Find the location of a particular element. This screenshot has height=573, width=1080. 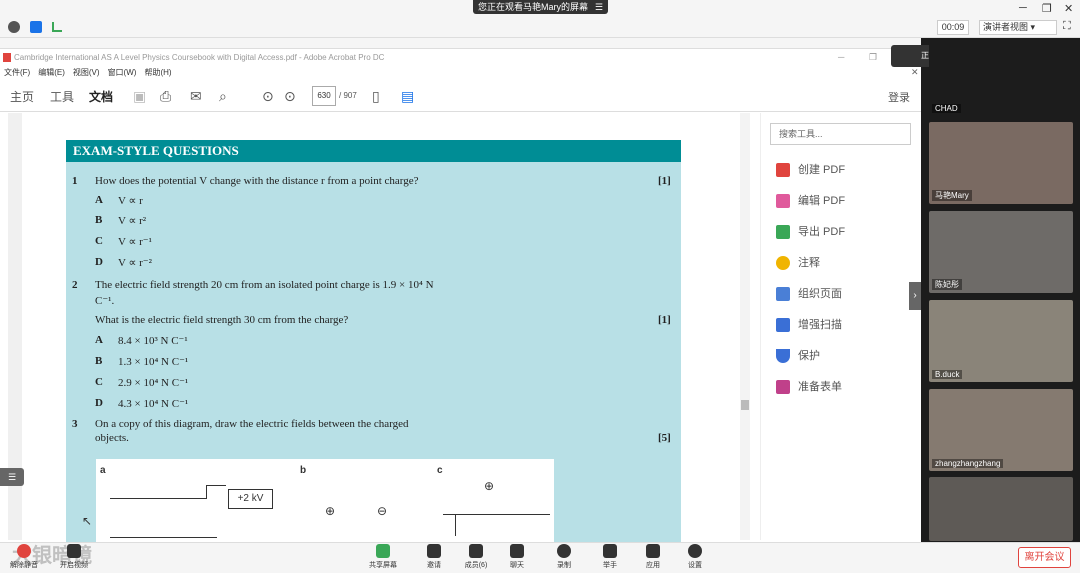

document-scrollbar is located at coordinates (745, 326).